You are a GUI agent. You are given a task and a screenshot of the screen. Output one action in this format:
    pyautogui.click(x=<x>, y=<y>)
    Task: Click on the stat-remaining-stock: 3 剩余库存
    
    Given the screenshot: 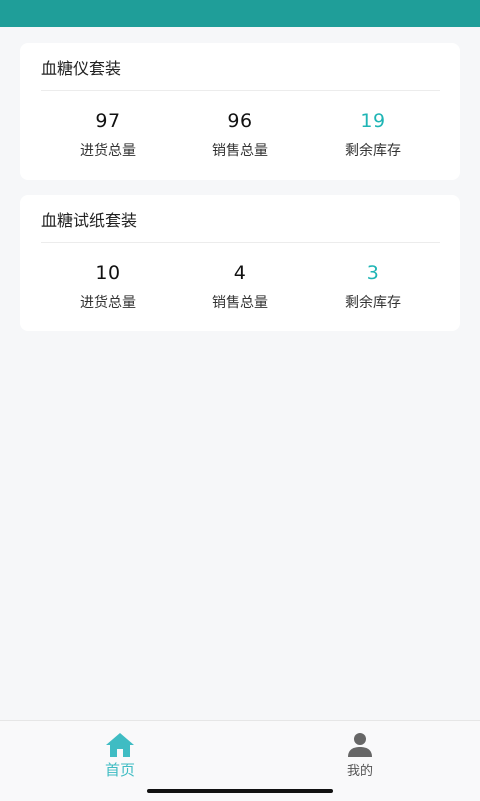 What is the action you would take?
    pyautogui.click(x=373, y=286)
    